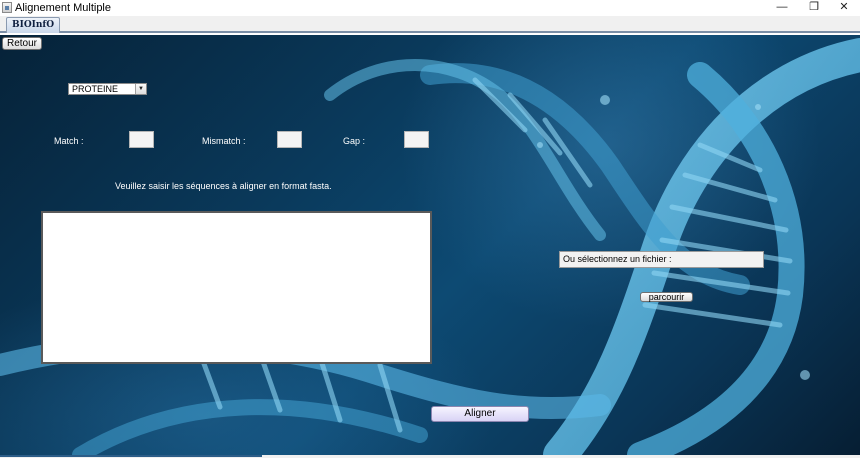  Describe the element at coordinates (7, 7) in the screenshot. I see `app-window-icon` at that location.